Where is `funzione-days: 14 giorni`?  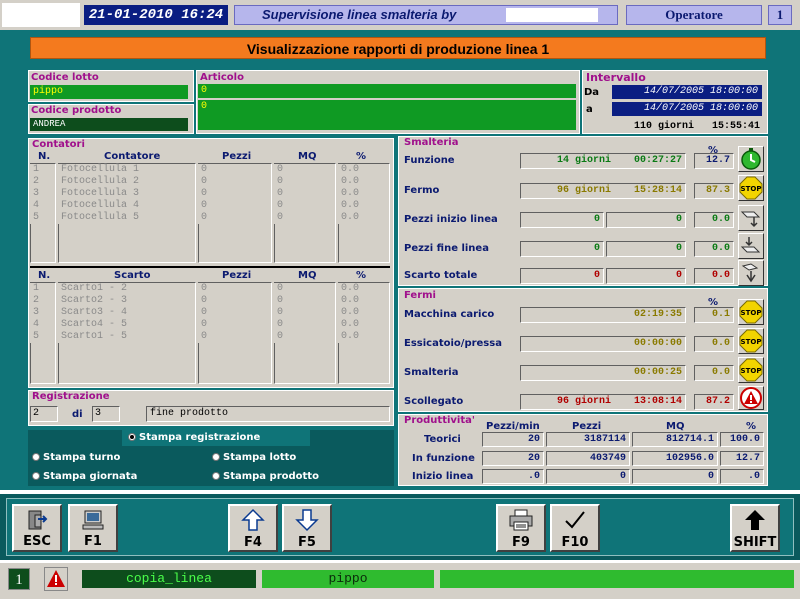
funzione-days: 14 giorni is located at coordinates (584, 160).